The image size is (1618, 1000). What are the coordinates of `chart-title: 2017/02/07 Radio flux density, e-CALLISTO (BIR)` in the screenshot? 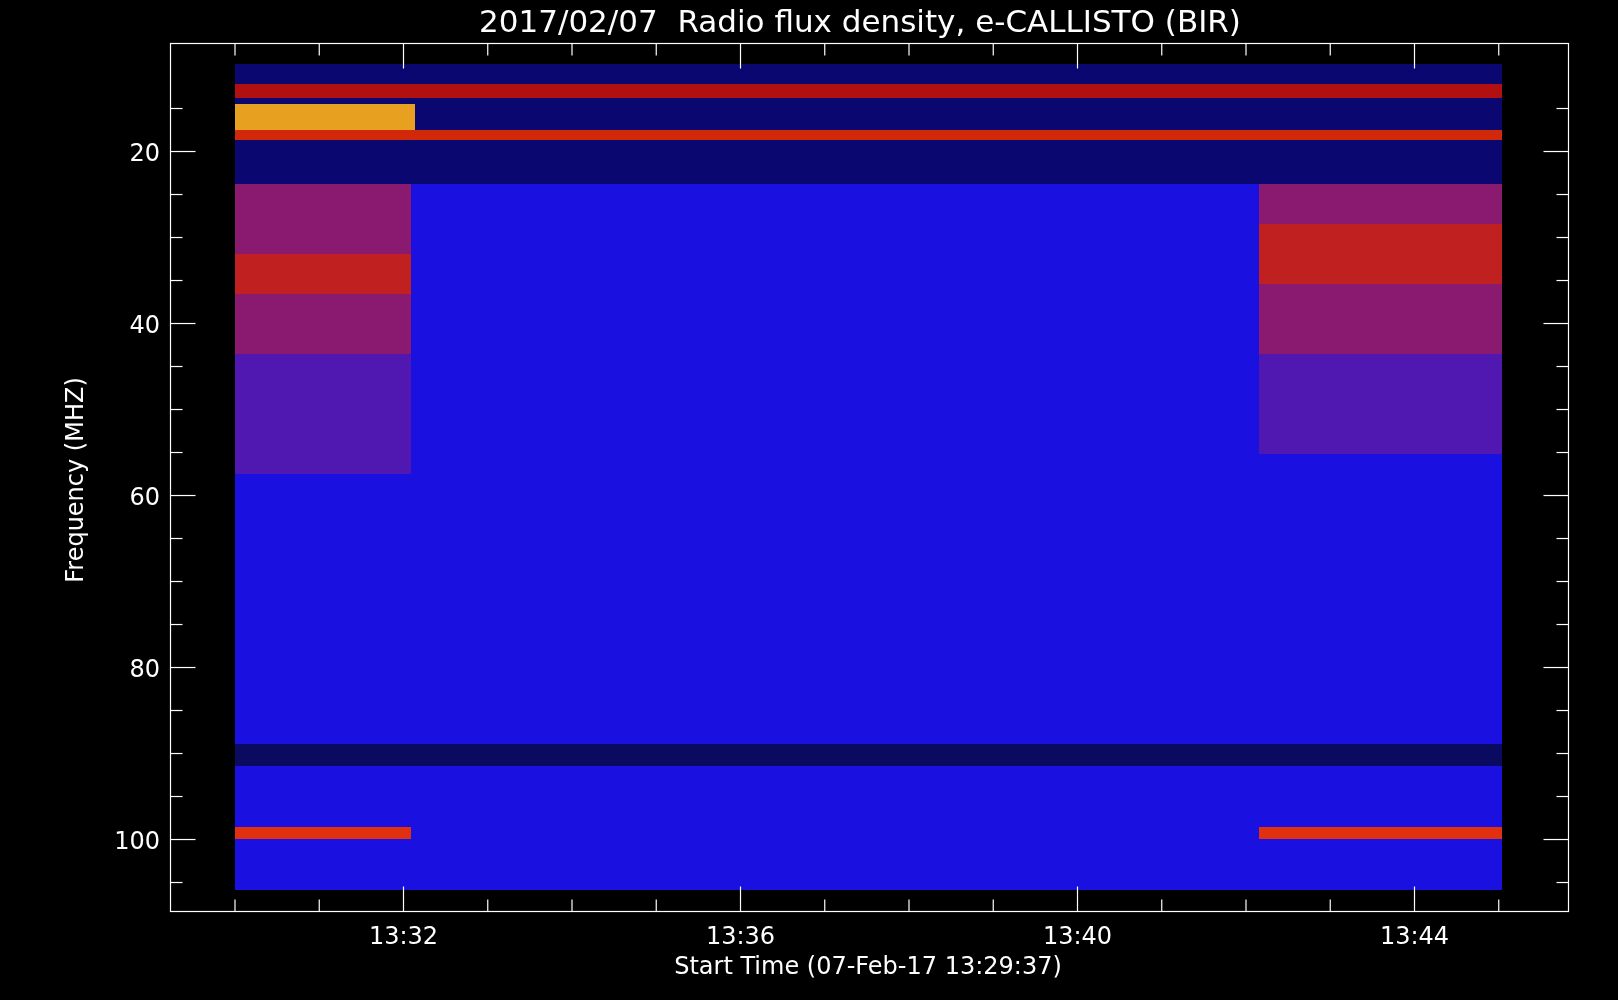 It's located at (860, 21).